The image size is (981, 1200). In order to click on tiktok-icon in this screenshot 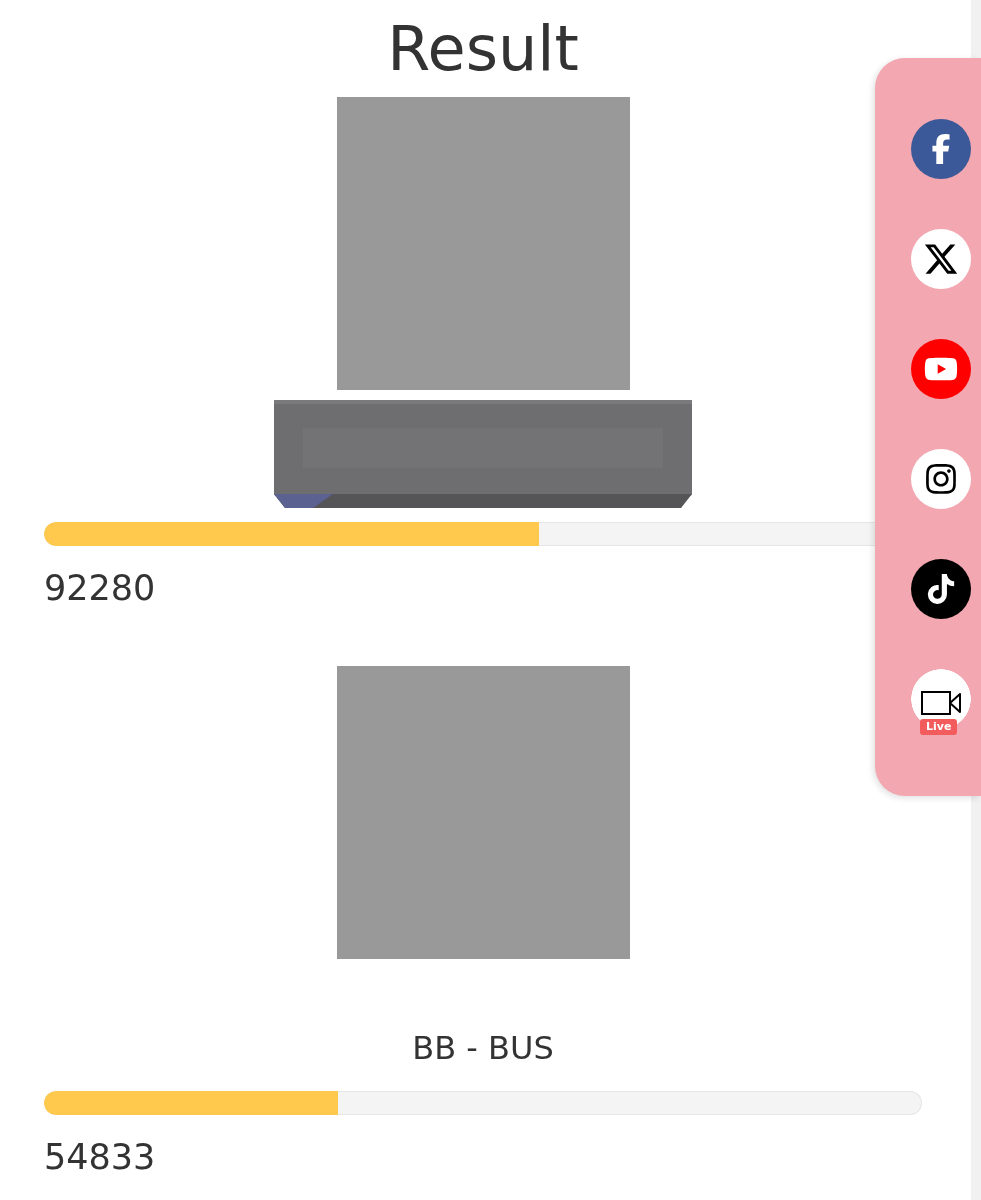, I will do `click(941, 589)`.